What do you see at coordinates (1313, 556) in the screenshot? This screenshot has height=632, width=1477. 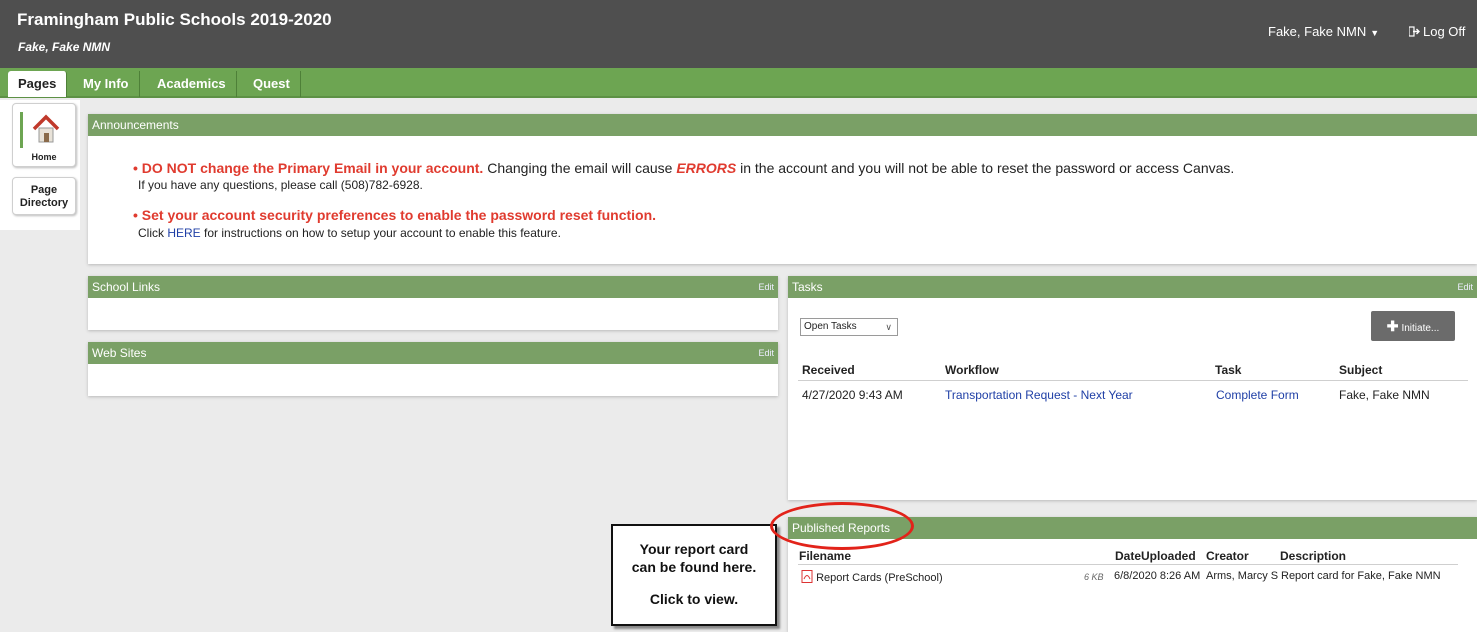 I see `col-description: Description` at bounding box center [1313, 556].